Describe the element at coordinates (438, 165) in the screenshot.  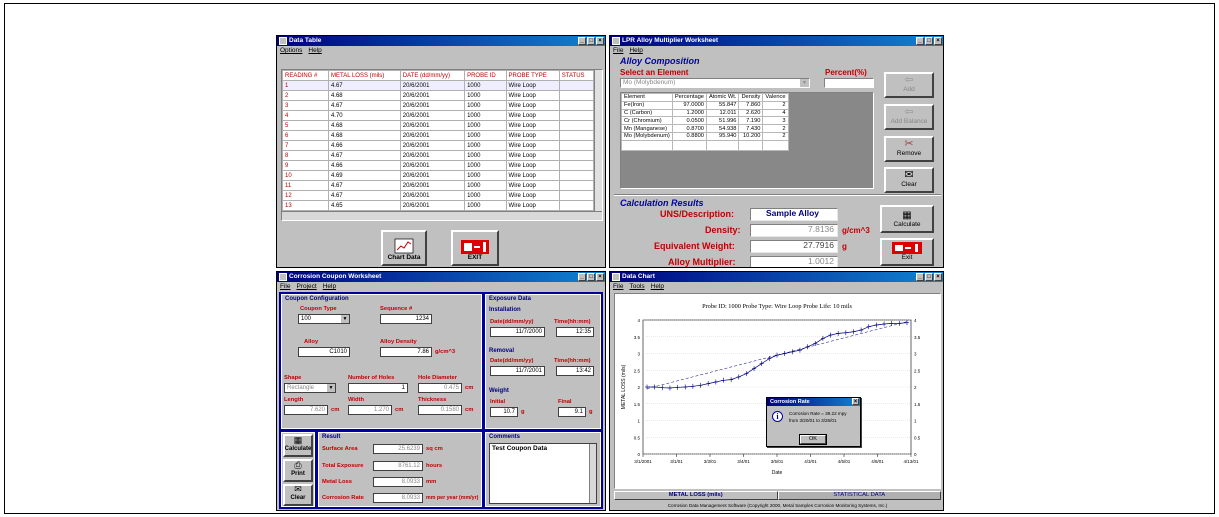
I see `table-row: 9 4.66 20/6/2001 1000 Wire Loop` at that location.